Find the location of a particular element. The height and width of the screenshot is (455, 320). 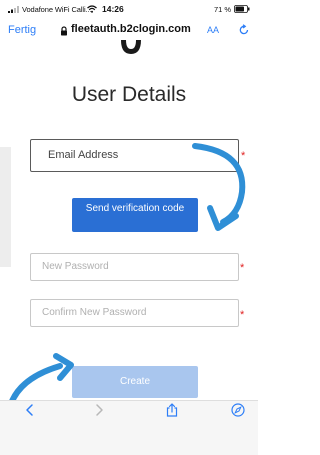

wifi-icon is located at coordinates (92, 9).